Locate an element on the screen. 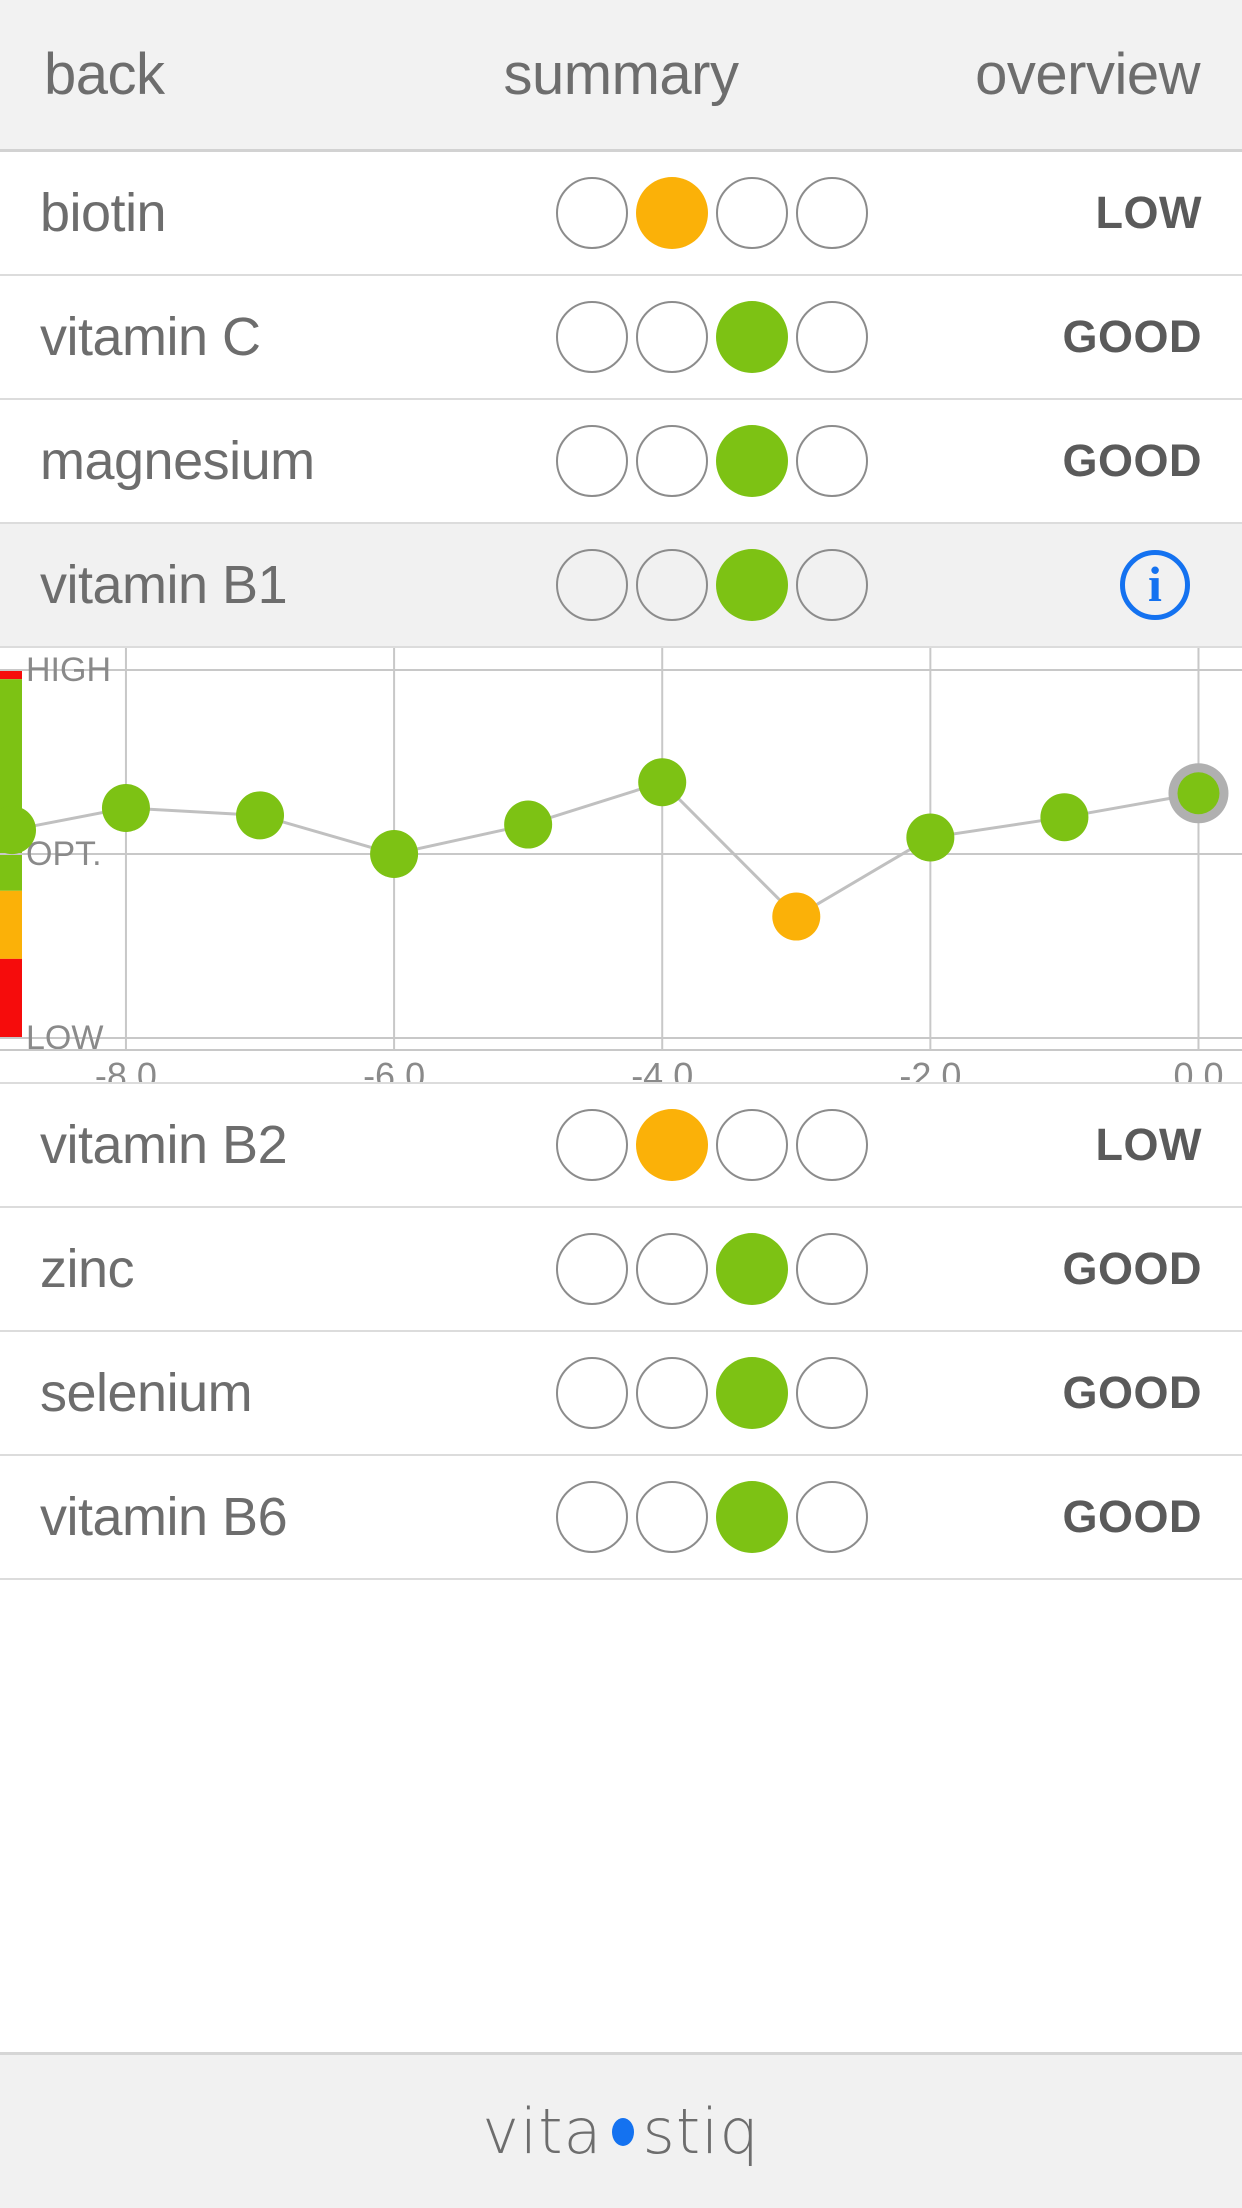 The width and height of the screenshot is (1242, 2208). x-tick-label: -8.0 is located at coordinates (126, 1069).